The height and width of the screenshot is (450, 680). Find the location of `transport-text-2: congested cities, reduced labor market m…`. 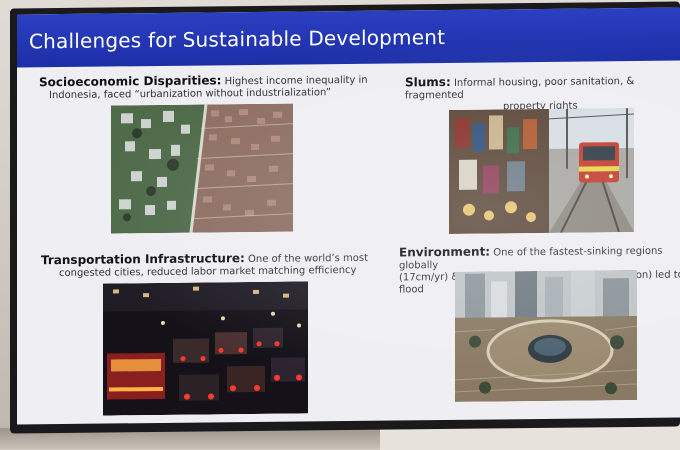

transport-text-2: congested cities, reduced labor market m… is located at coordinates (208, 272).